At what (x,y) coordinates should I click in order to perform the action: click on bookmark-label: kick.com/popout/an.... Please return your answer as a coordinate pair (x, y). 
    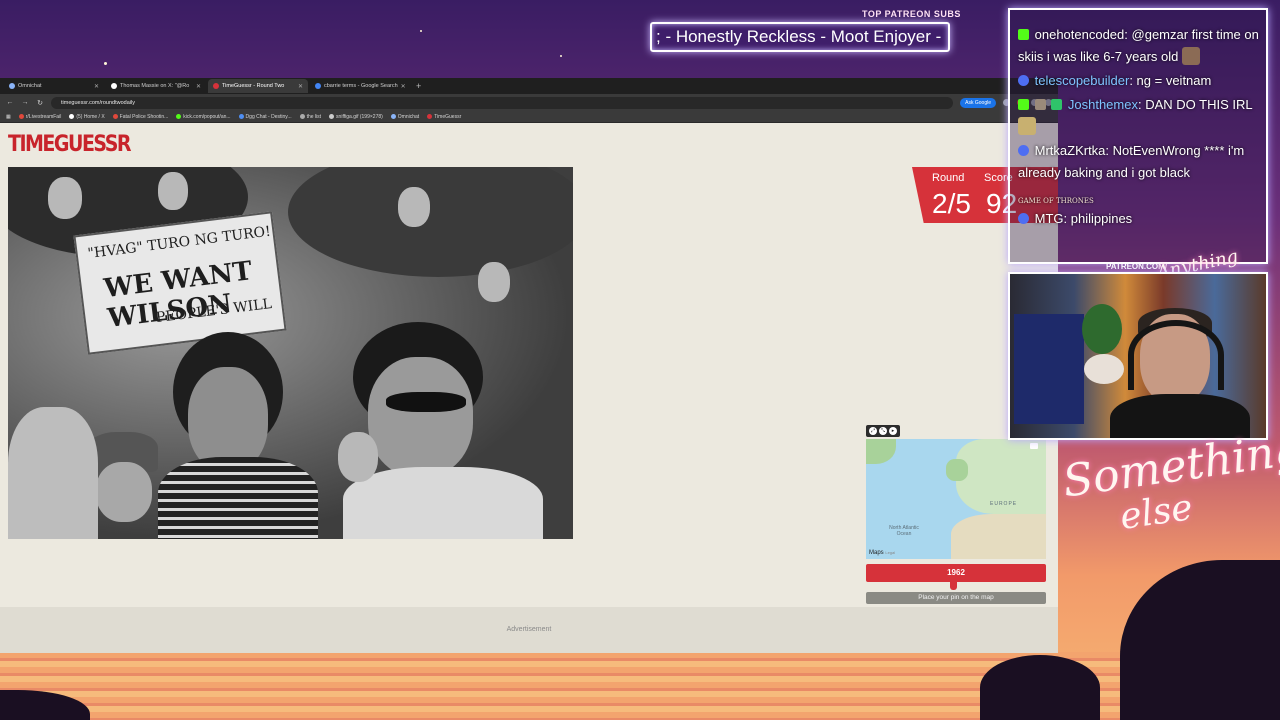
    Looking at the image, I should click on (207, 116).